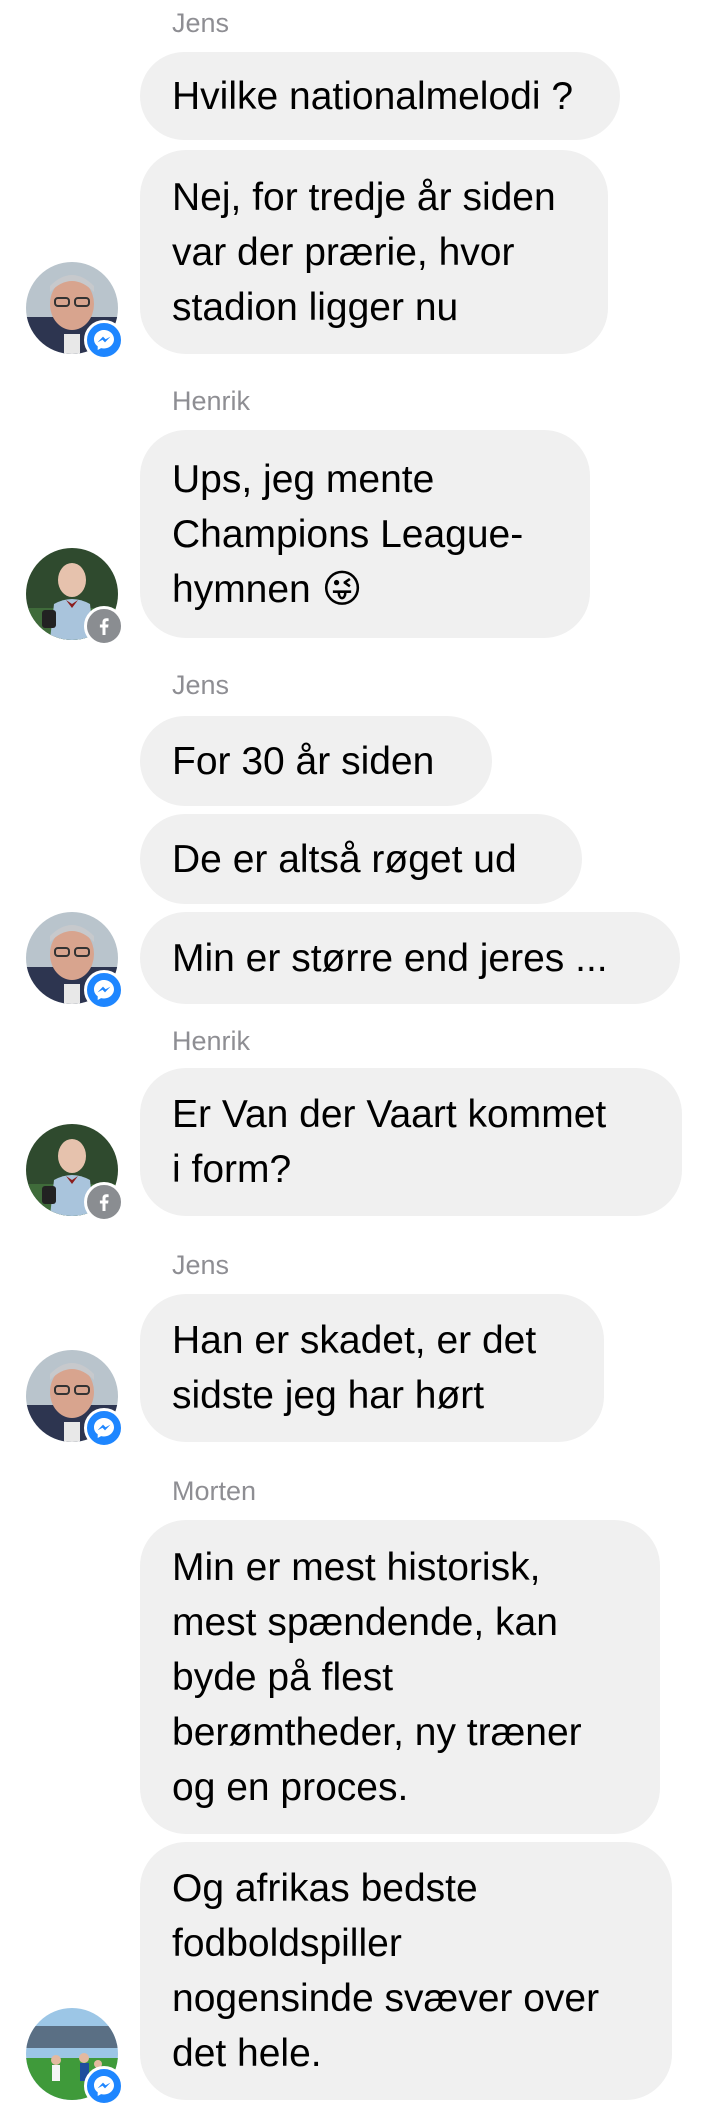 This screenshot has height=2119, width=720. Describe the element at coordinates (411, 1142) in the screenshot. I see `message-bubble: Er Van der Vaart kommet i form?` at that location.